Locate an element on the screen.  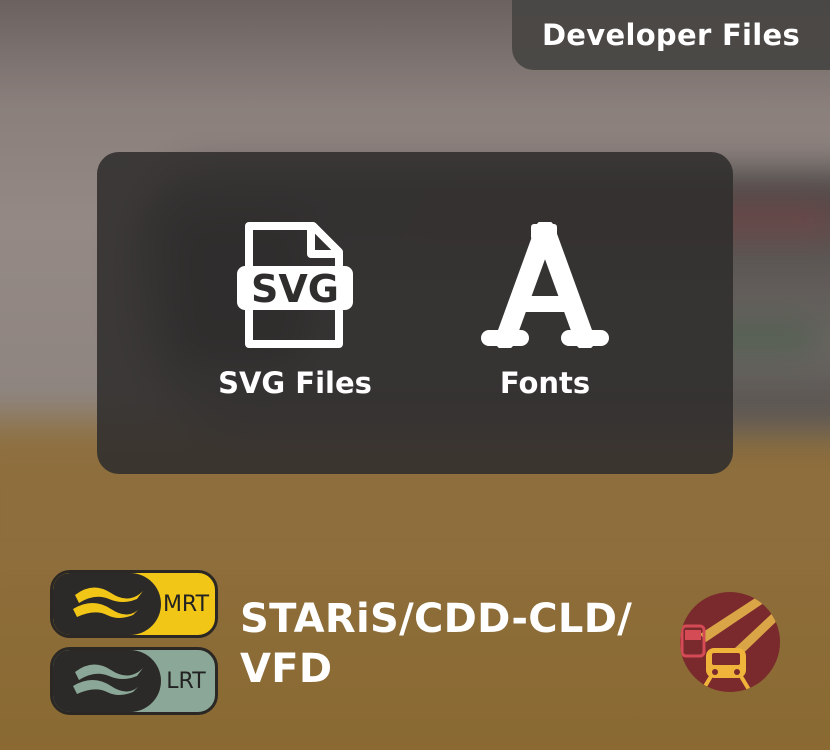
svg-files-label: SVG Files is located at coordinates (295, 383).